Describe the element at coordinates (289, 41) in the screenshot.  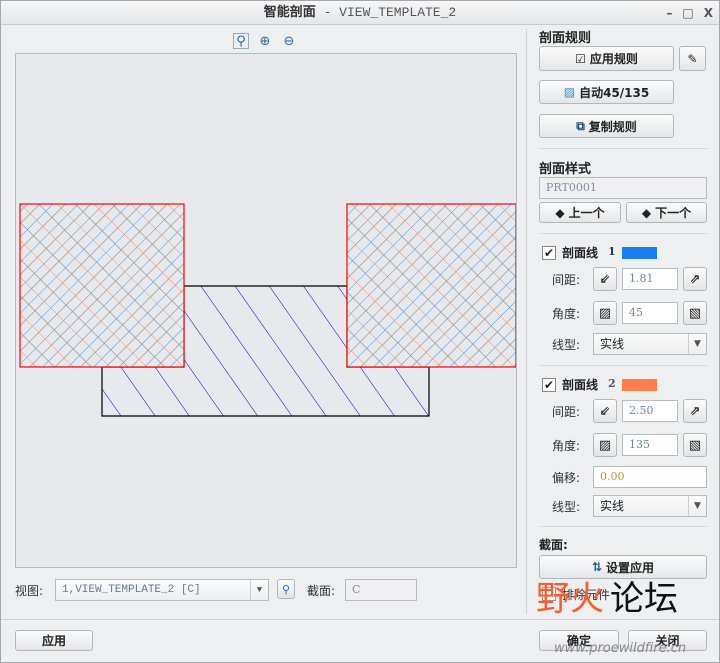
I see `zoom-out-icon: ⊖` at that location.